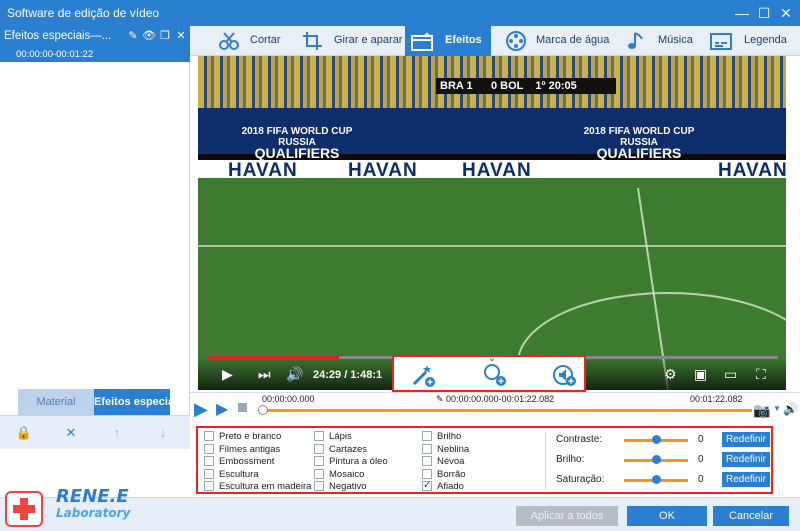 Image resolution: width=800 pixels, height=531 pixels. I want to click on tab-special-effects: Efeitos especiais, so click(132, 402).